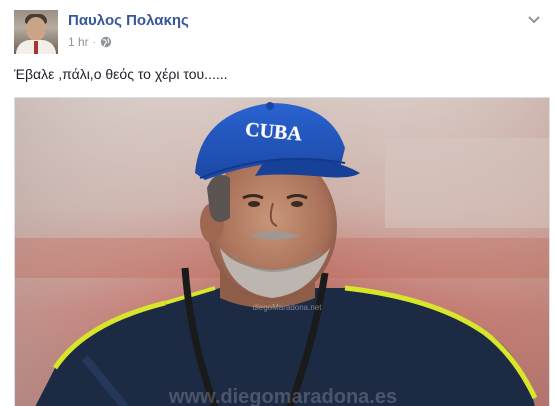 Image resolution: width=555 pixels, height=406 pixels. I want to click on author-name: Παυλος Πολακης, so click(128, 20).